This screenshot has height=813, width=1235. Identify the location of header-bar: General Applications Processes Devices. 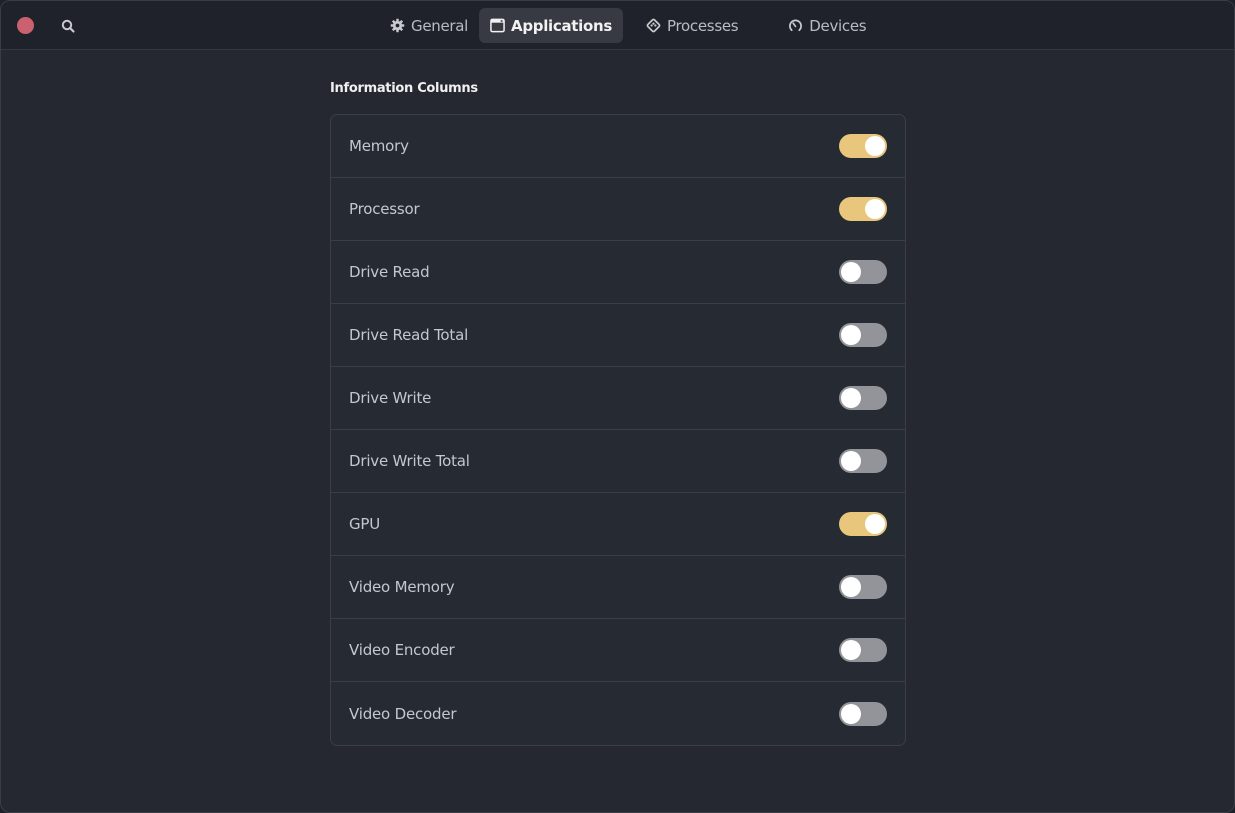
(617, 25).